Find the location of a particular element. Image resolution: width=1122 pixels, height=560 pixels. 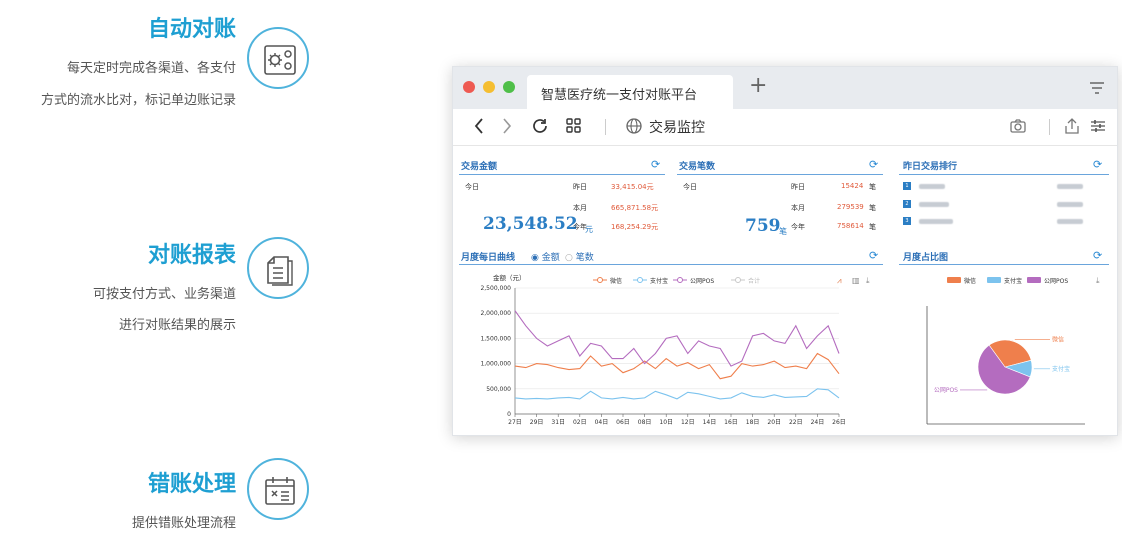

back-arrow-icon is located at coordinates (479, 126).